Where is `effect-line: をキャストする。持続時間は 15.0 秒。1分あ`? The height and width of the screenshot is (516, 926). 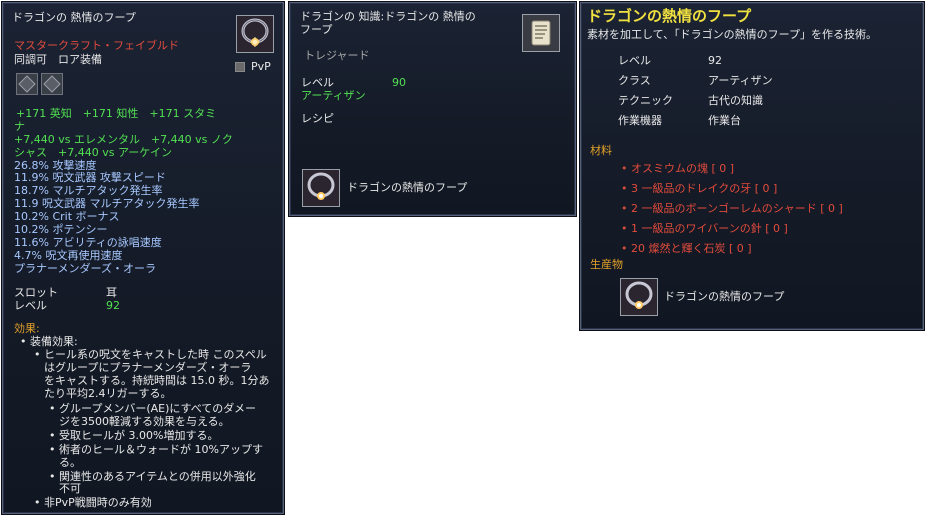 effect-line: をキャストする。持続時間は 15.0 秒。1分あ is located at coordinates (157, 380).